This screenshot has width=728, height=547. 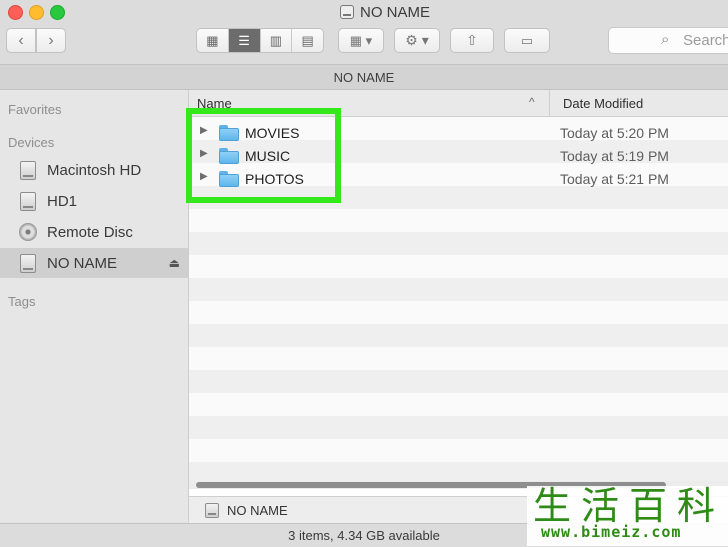 What do you see at coordinates (57, 12) in the screenshot?
I see `zoom-window-button` at bounding box center [57, 12].